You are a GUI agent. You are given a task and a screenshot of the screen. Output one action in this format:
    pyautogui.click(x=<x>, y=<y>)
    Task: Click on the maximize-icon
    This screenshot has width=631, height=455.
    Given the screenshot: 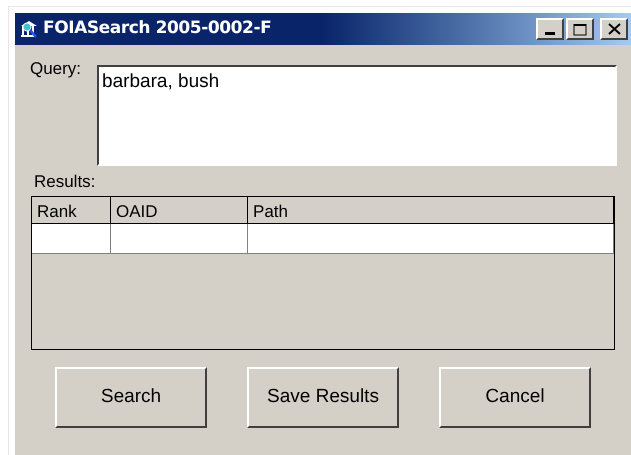 What is the action you would take?
    pyautogui.click(x=580, y=29)
    